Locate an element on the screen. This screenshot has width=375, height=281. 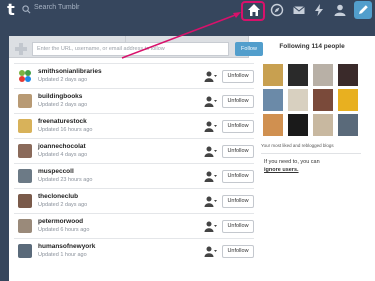
blog-name: humansofnewyork is located at coordinates (66, 246).